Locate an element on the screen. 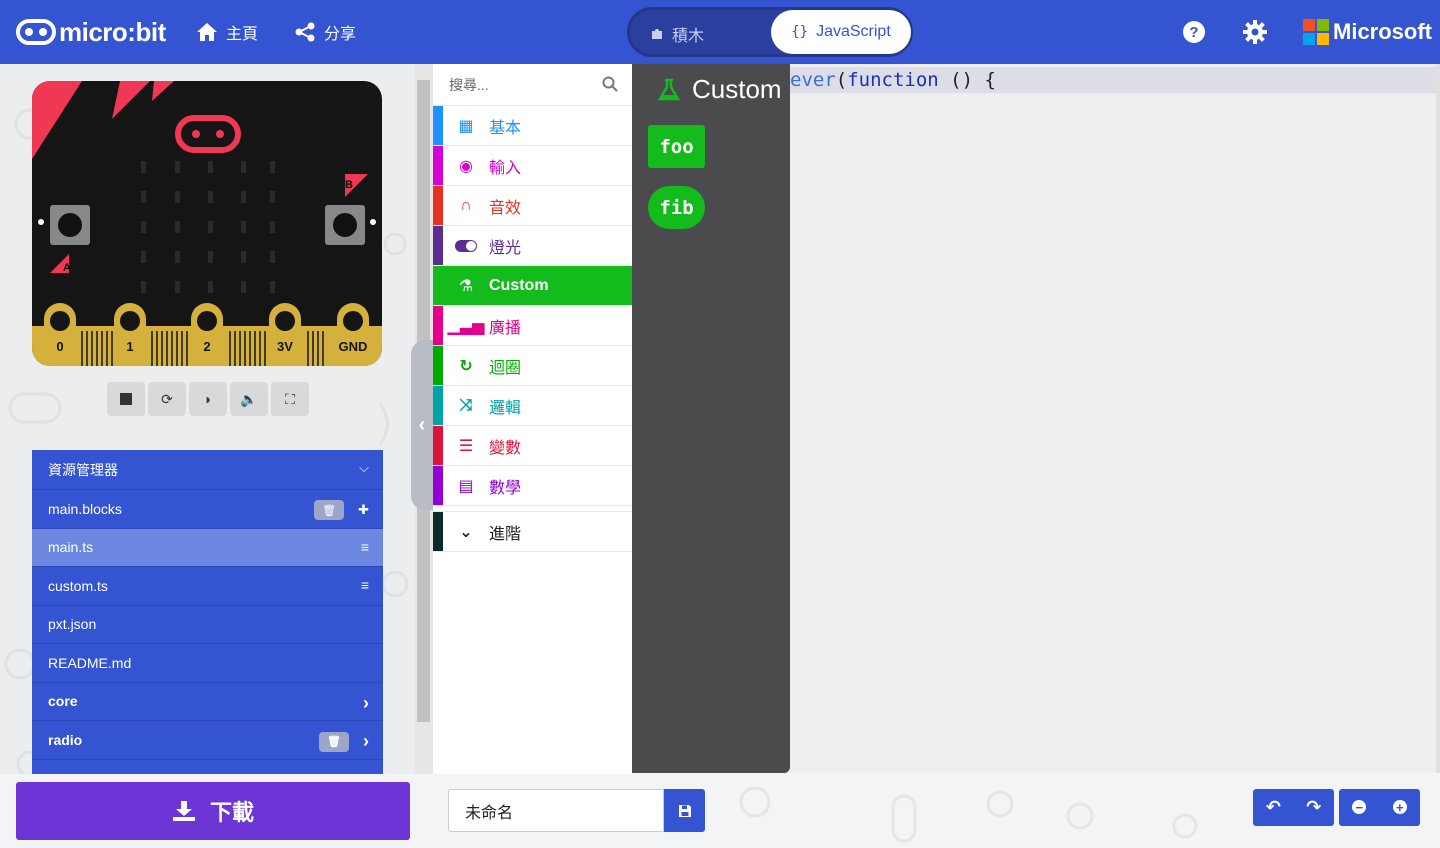  custom-flyout: Custom foo fib is located at coordinates (711, 418).